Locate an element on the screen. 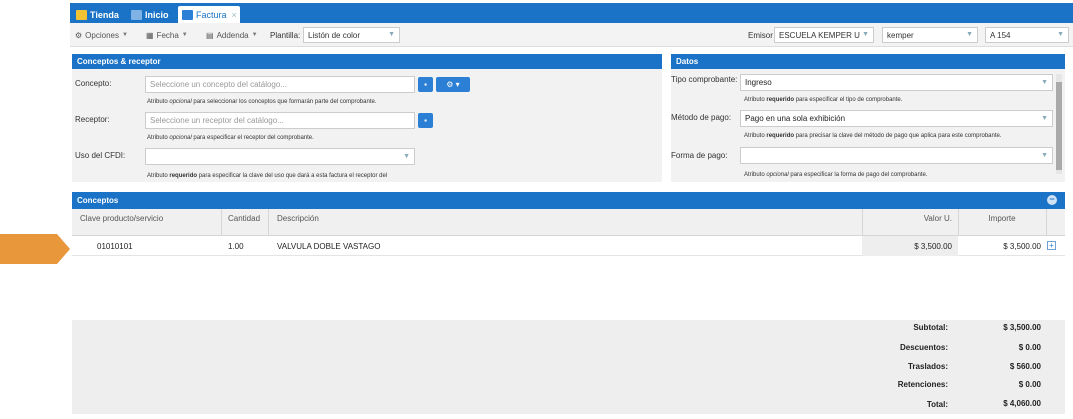 The width and height of the screenshot is (1073, 419). column-header-importe: Importe is located at coordinates (1002, 218).